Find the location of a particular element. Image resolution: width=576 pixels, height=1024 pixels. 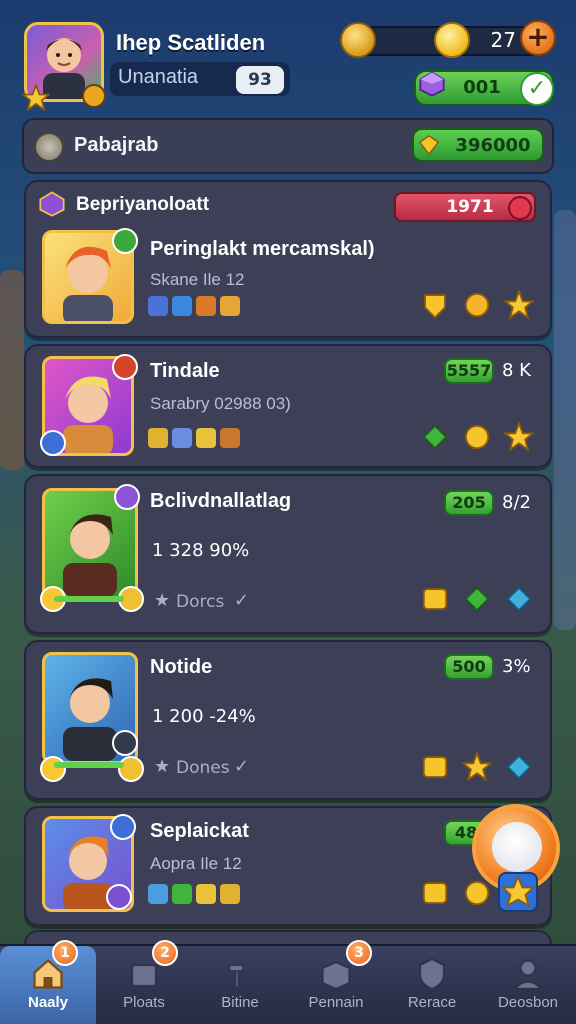

profile-icon is located at coordinates (528, 975).